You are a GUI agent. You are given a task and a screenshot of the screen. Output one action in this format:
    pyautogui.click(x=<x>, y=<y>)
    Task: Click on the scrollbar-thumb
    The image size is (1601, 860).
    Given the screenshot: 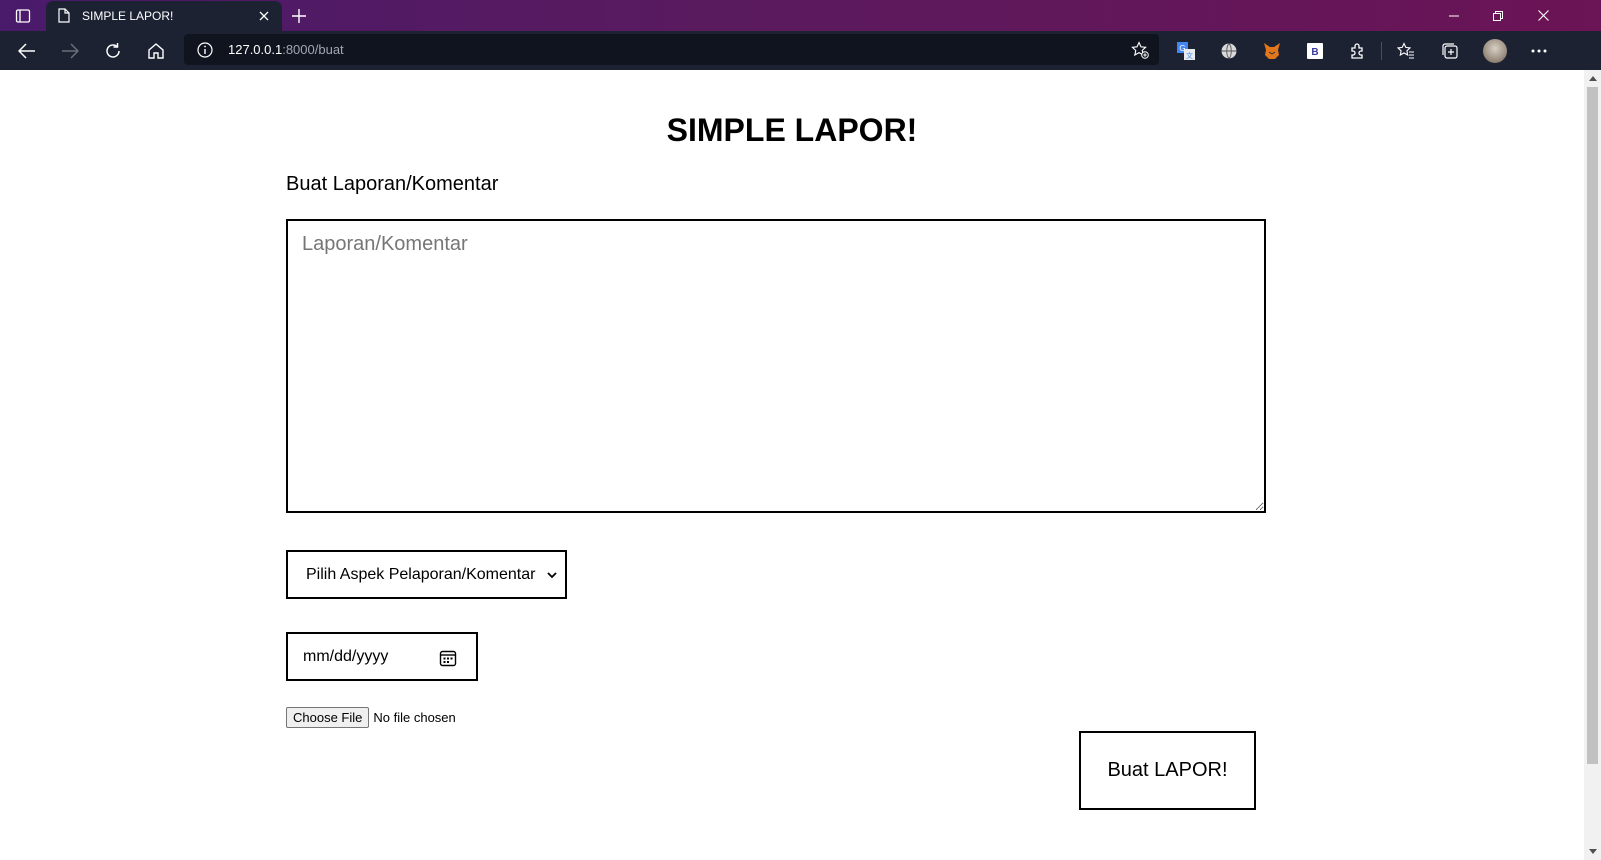 What is the action you would take?
    pyautogui.click(x=1592, y=425)
    